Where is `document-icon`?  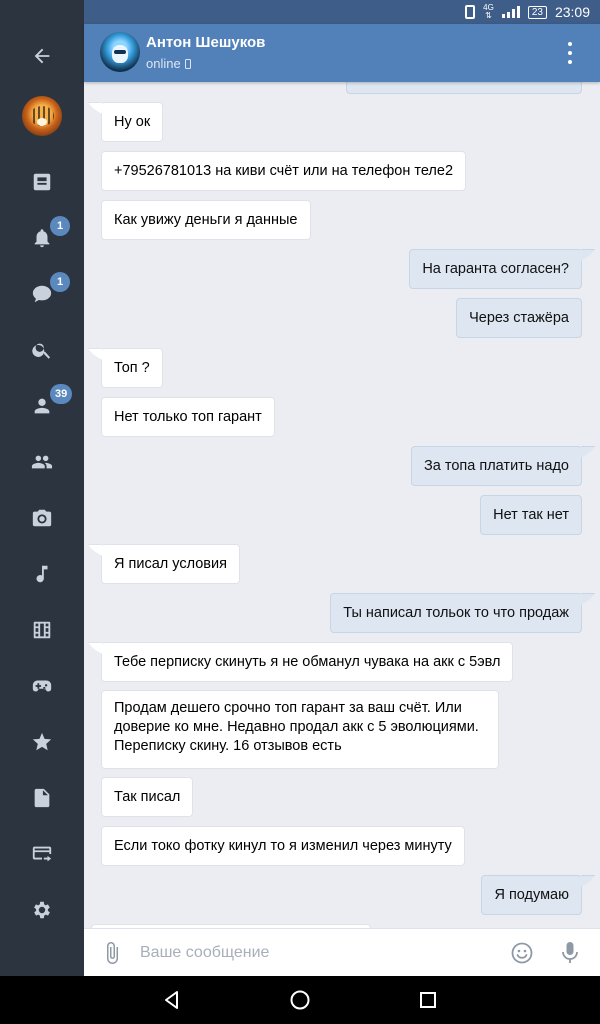
document-icon is located at coordinates (42, 798).